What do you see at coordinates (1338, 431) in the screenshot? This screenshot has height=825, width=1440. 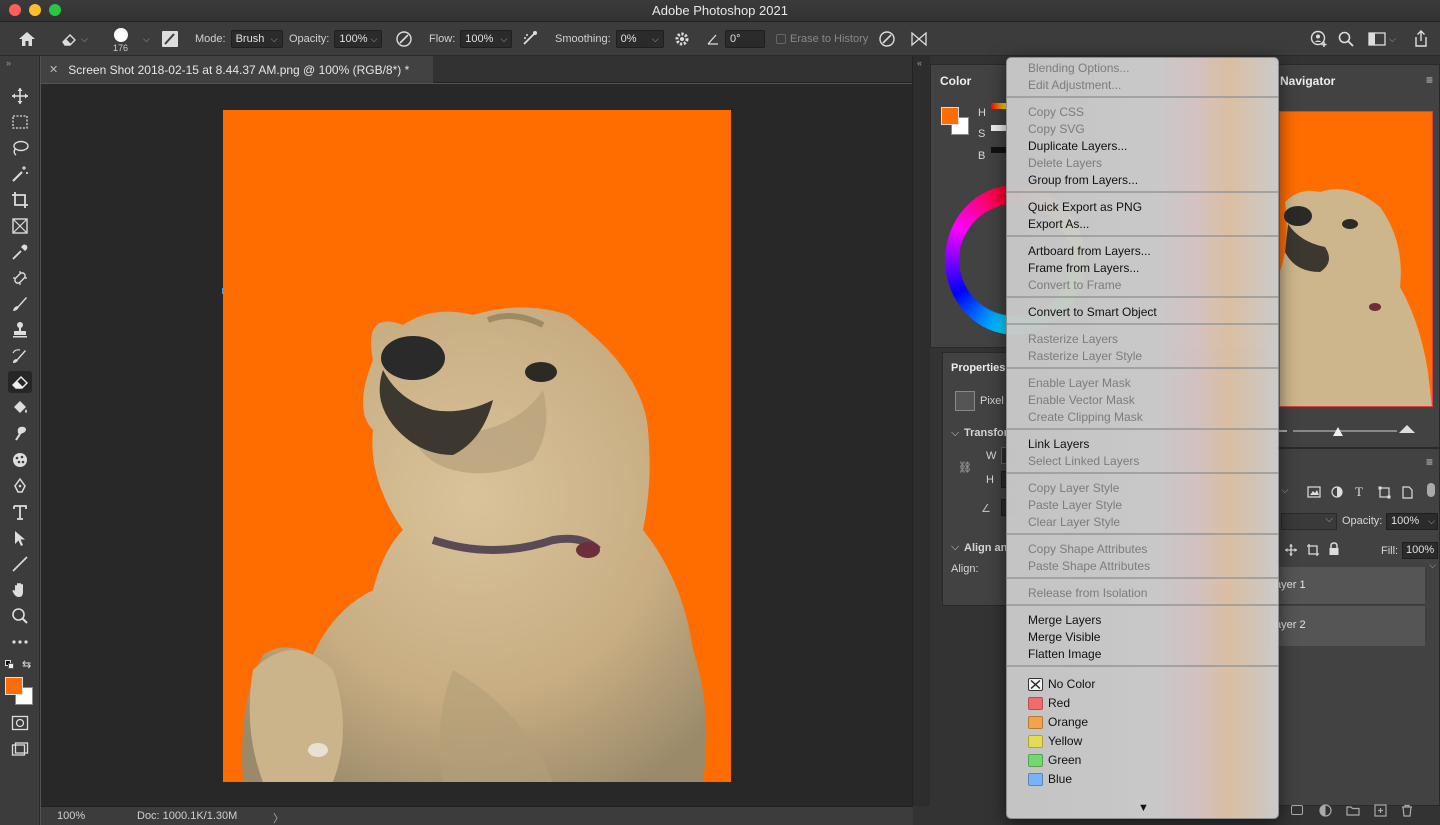 I see `navigator-zoom-thumb` at bounding box center [1338, 431].